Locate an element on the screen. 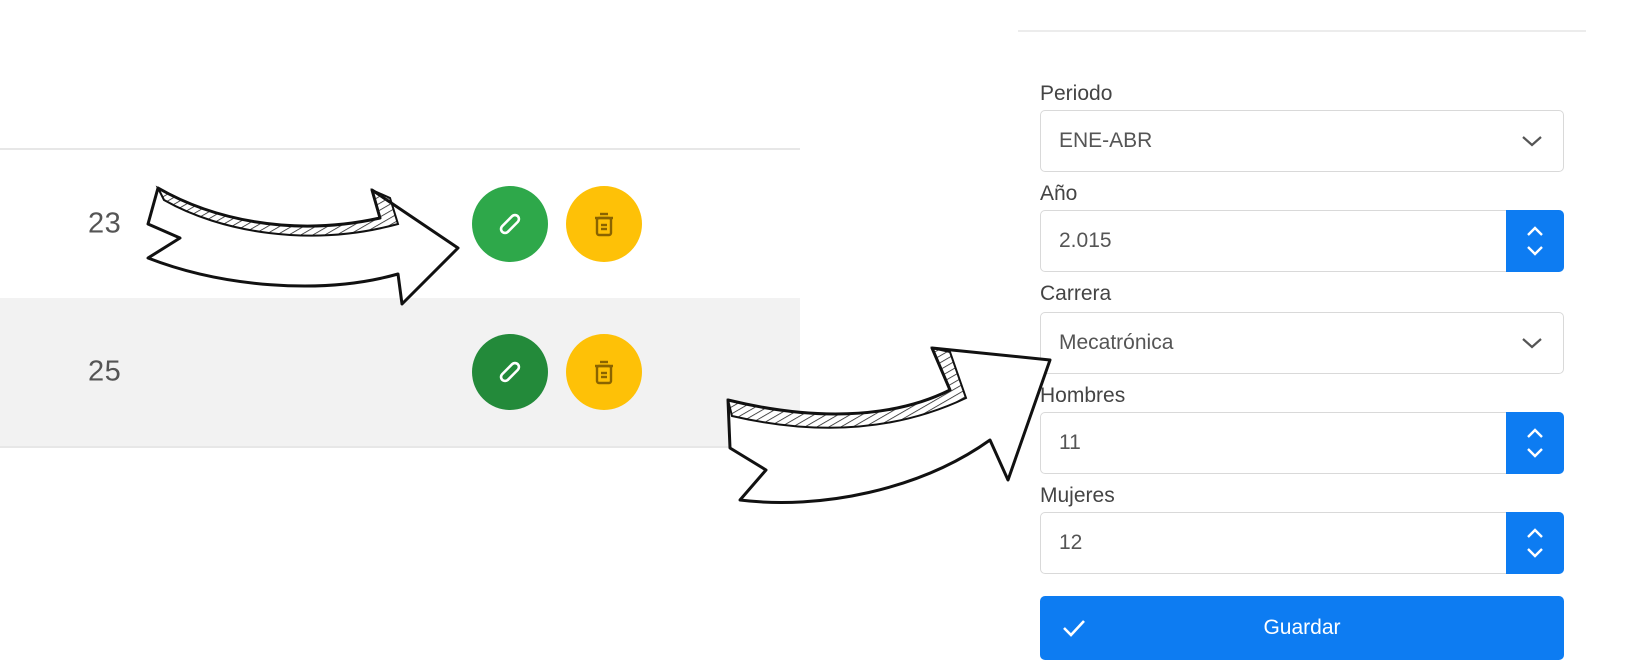 This screenshot has height=664, width=1640. periodo-label: Periodo is located at coordinates (1076, 93).